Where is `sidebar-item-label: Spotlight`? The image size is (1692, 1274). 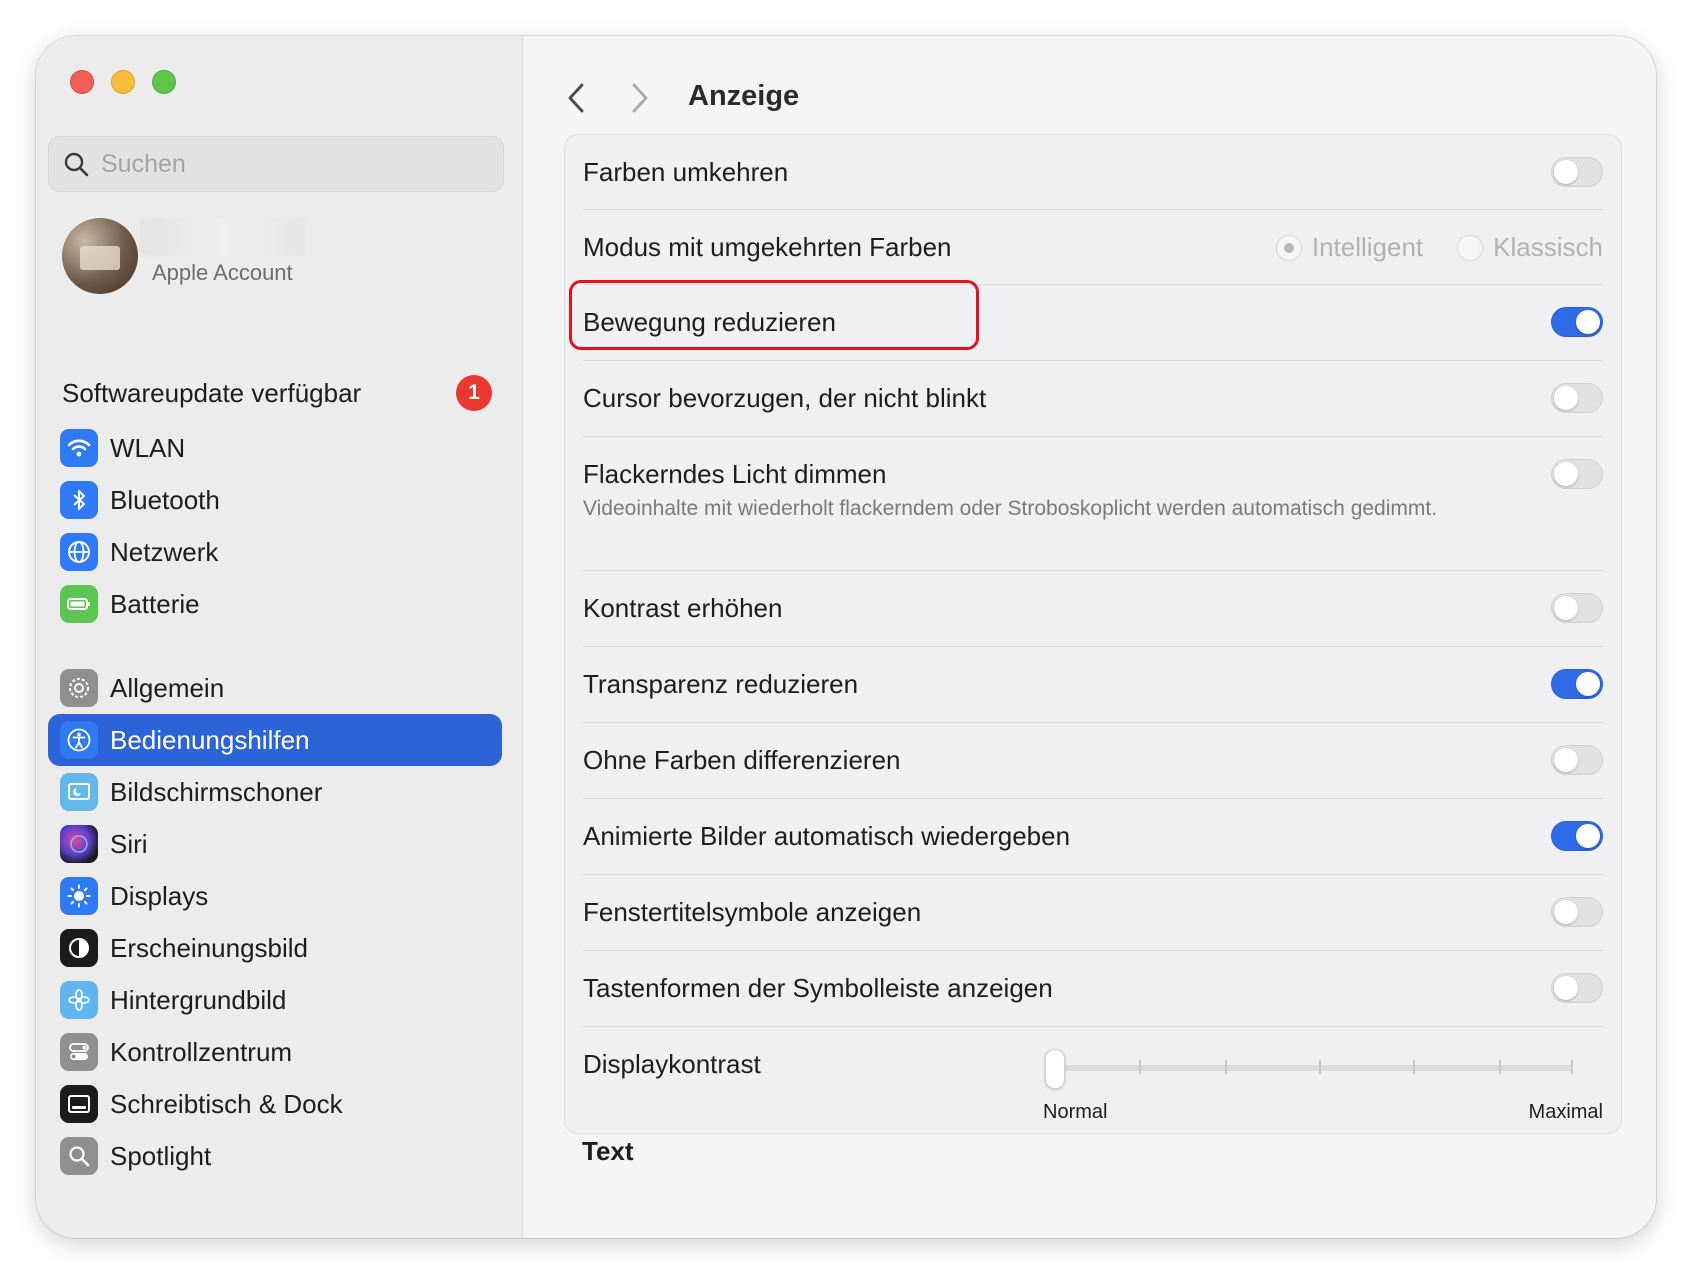
sidebar-item-label: Spotlight is located at coordinates (161, 1155).